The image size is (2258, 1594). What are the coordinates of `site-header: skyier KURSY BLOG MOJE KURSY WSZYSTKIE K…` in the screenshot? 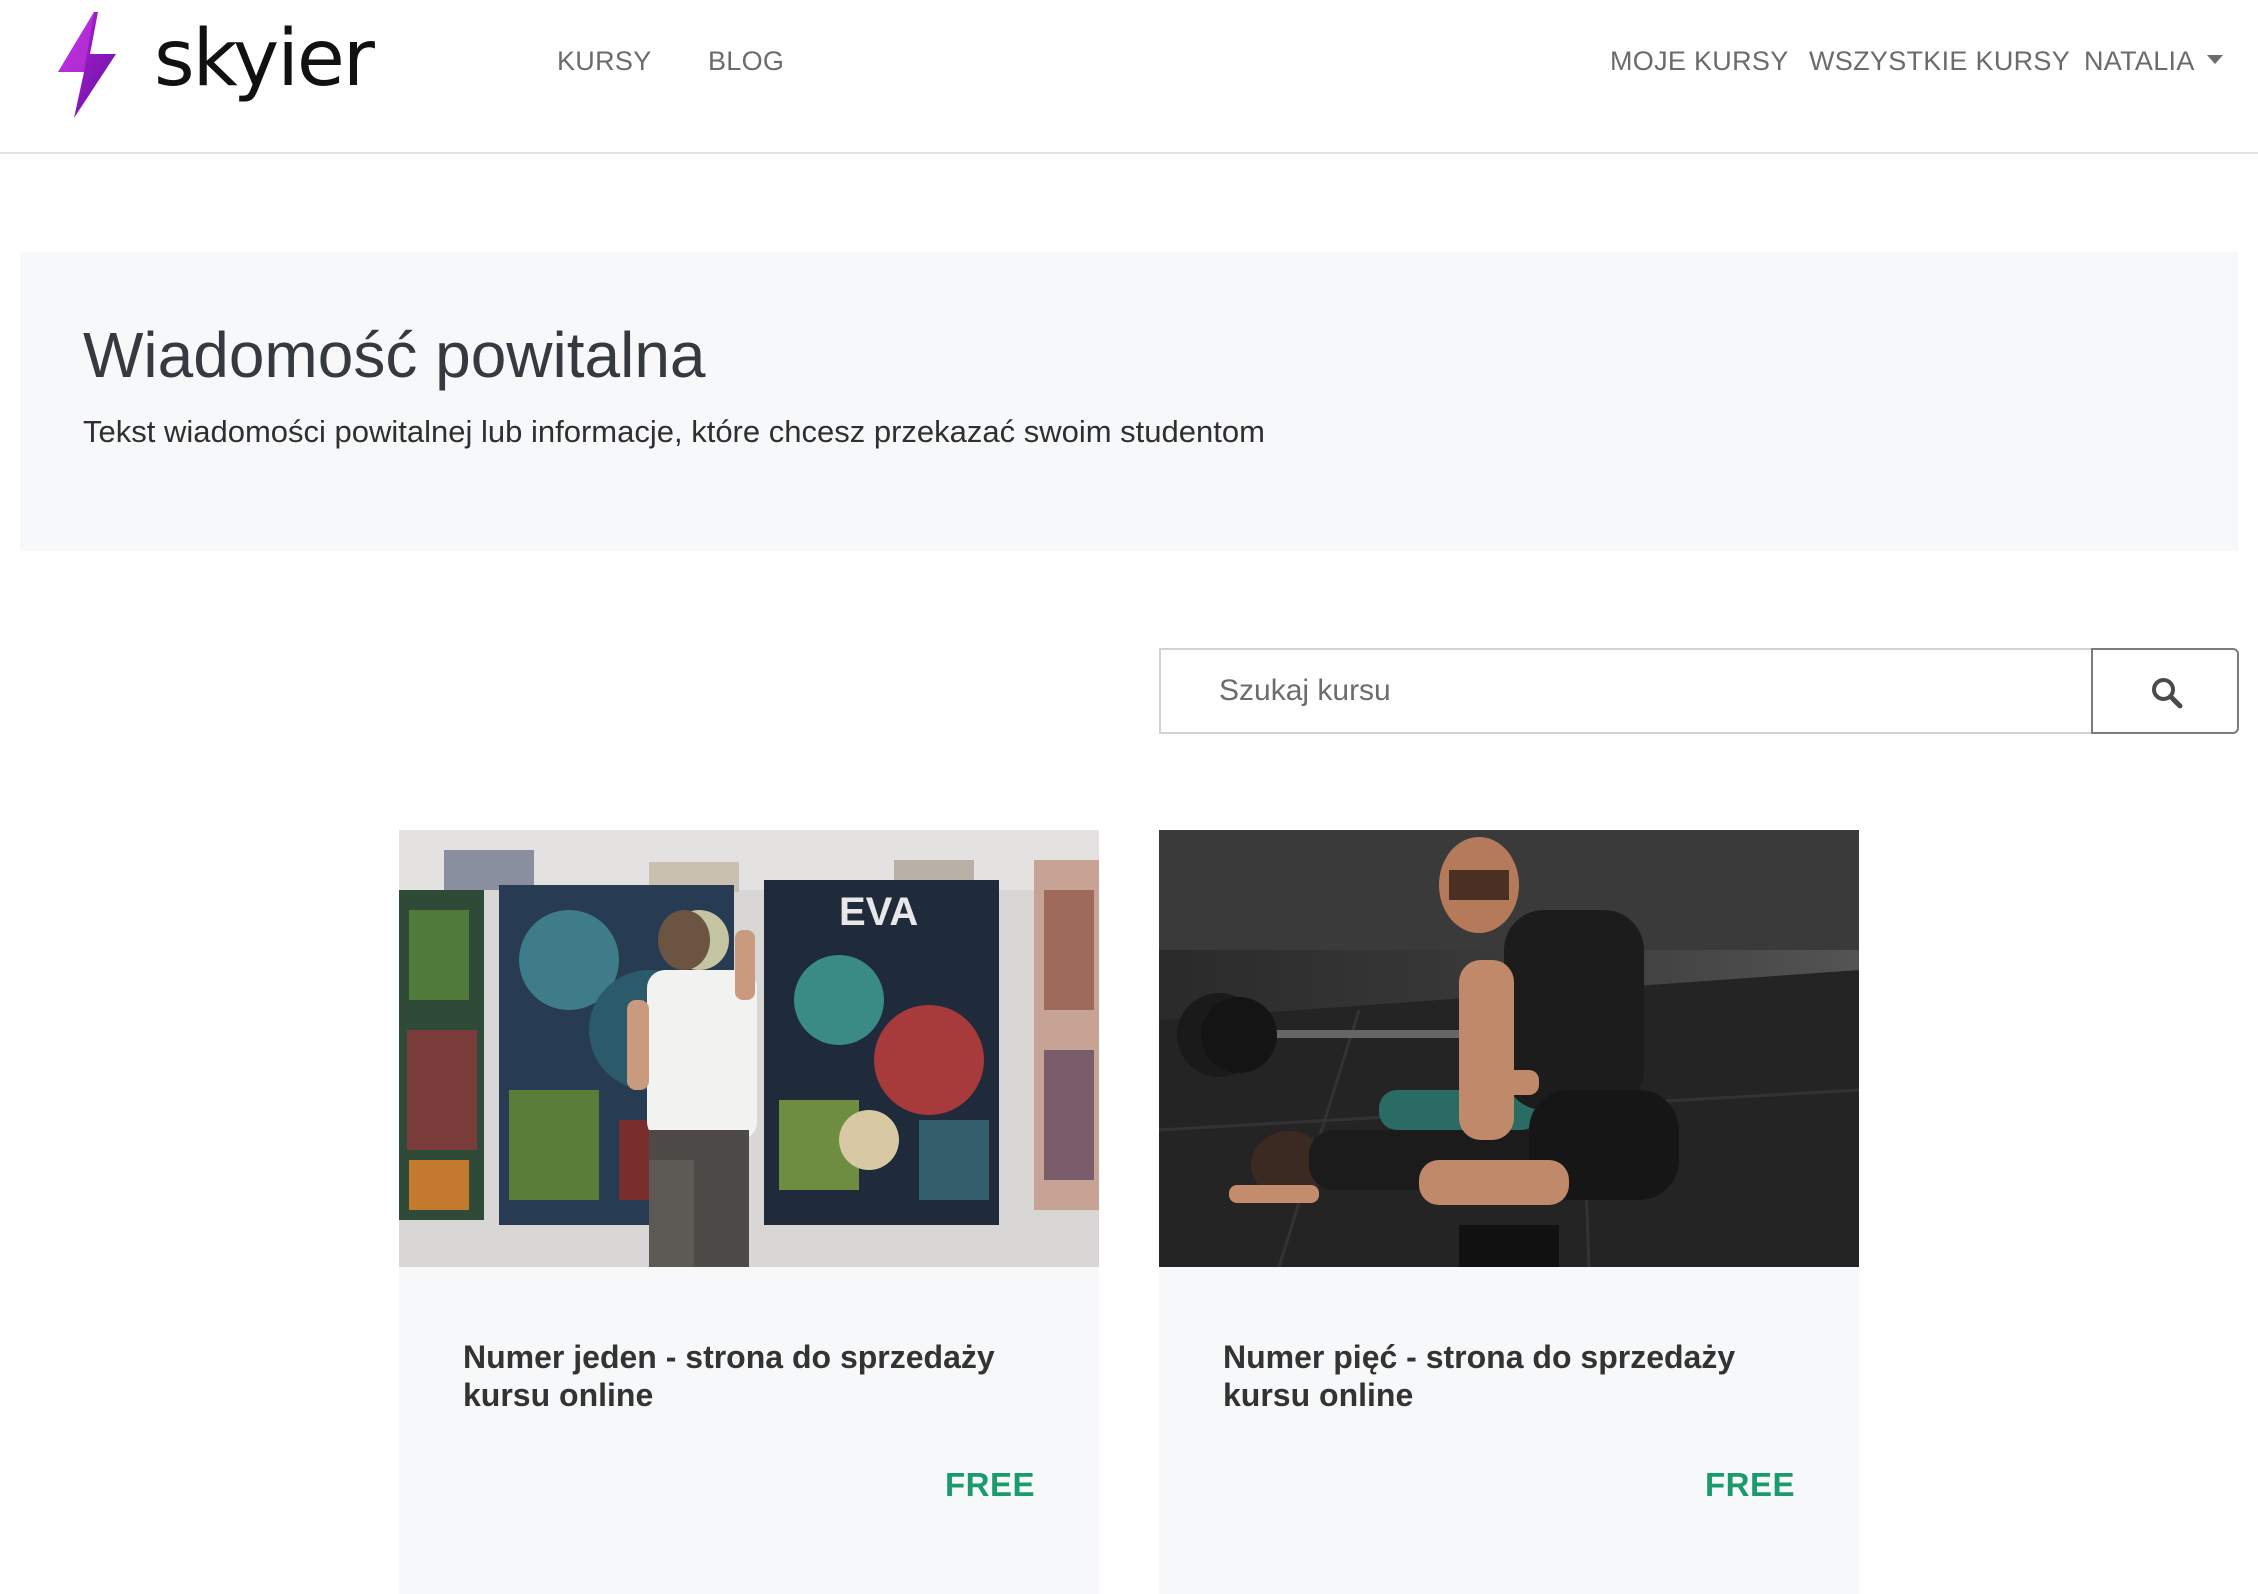 It's located at (1129, 77).